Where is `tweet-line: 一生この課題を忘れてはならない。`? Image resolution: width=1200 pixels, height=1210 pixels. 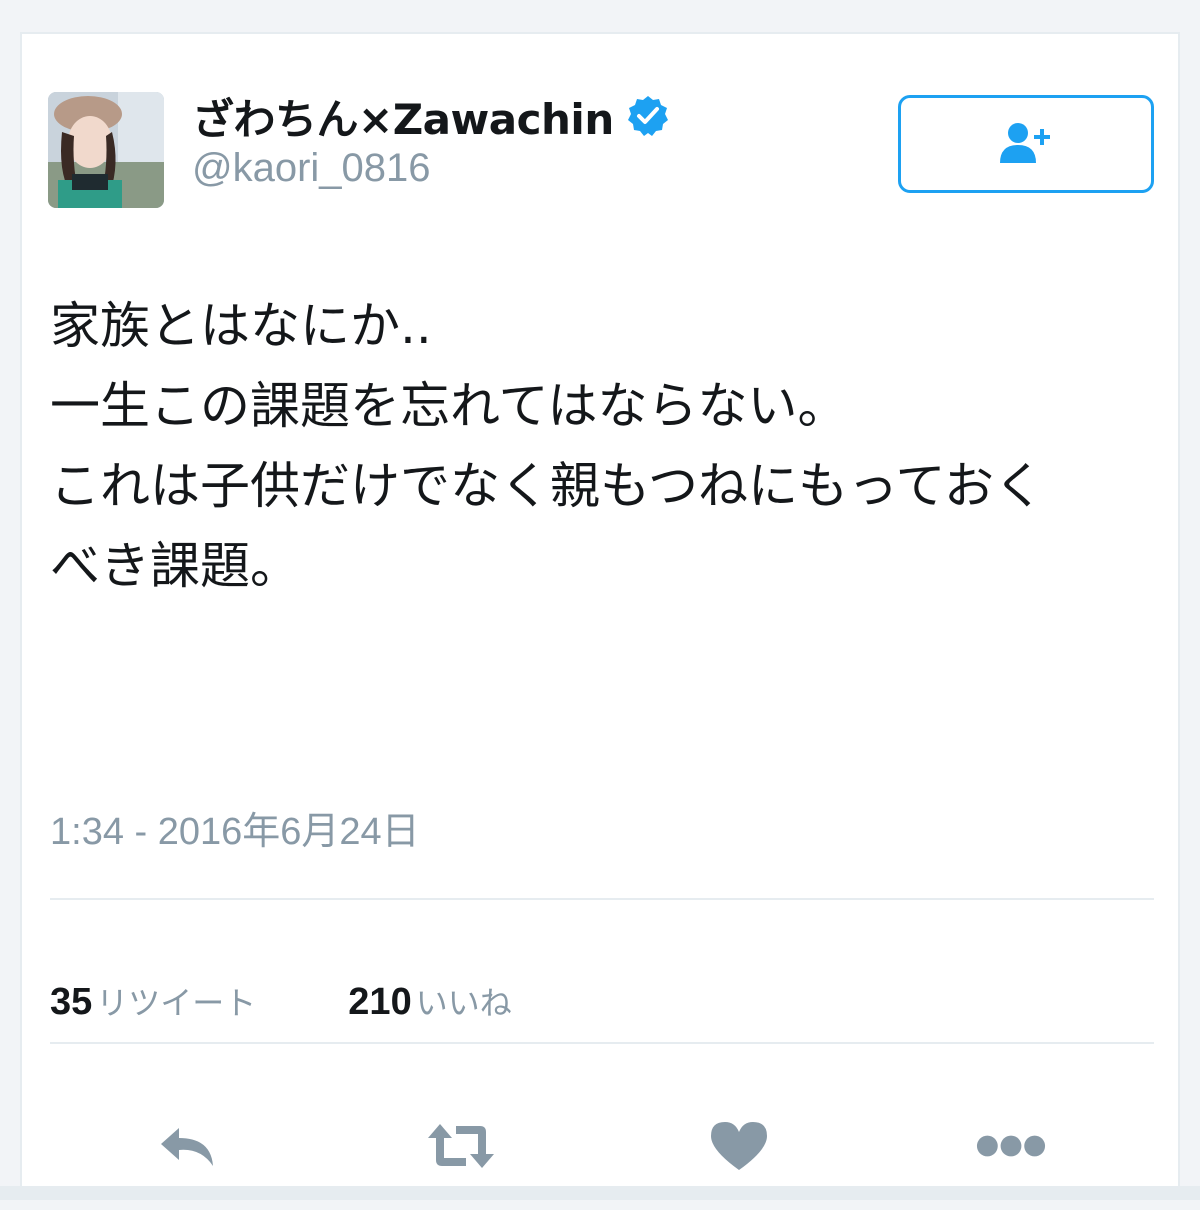 tweet-line: 一生この課題を忘れてはならない。 is located at coordinates (449, 406).